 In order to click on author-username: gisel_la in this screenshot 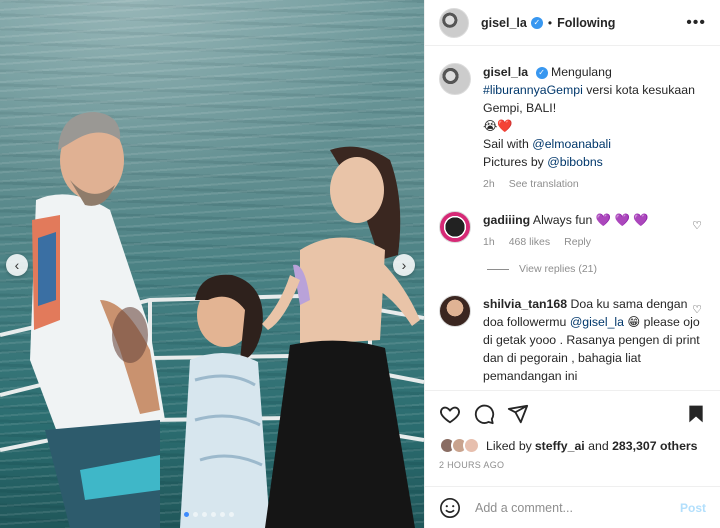, I will do `click(504, 23)`.